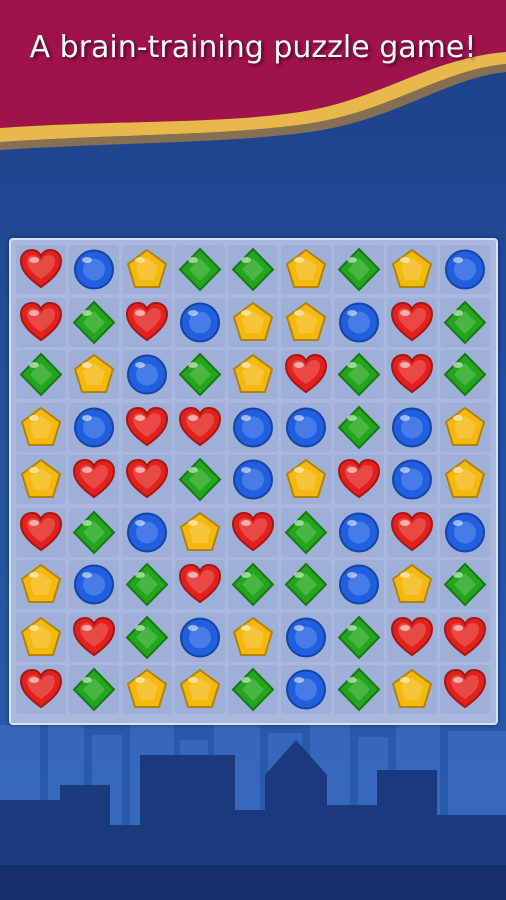 The width and height of the screenshot is (506, 900). I want to click on gem-cell-r9-c9, so click(465, 689).